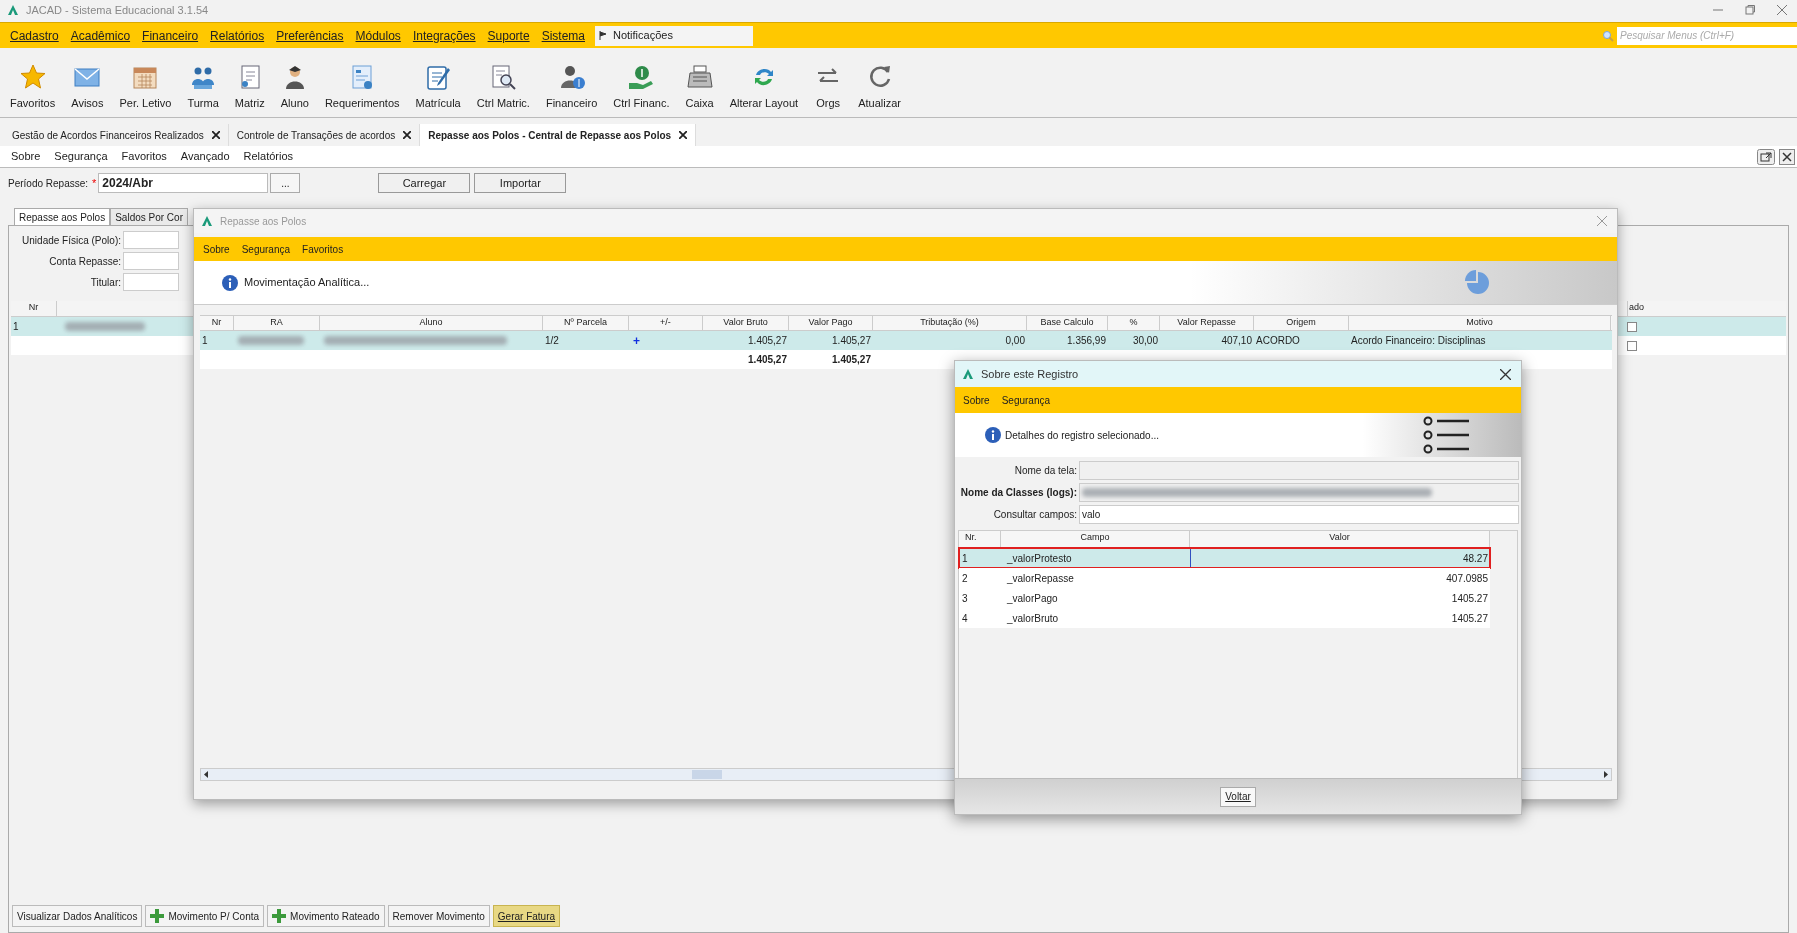 Image resolution: width=1797 pixels, height=933 pixels. I want to click on scrollbar-thumb, so click(707, 774).